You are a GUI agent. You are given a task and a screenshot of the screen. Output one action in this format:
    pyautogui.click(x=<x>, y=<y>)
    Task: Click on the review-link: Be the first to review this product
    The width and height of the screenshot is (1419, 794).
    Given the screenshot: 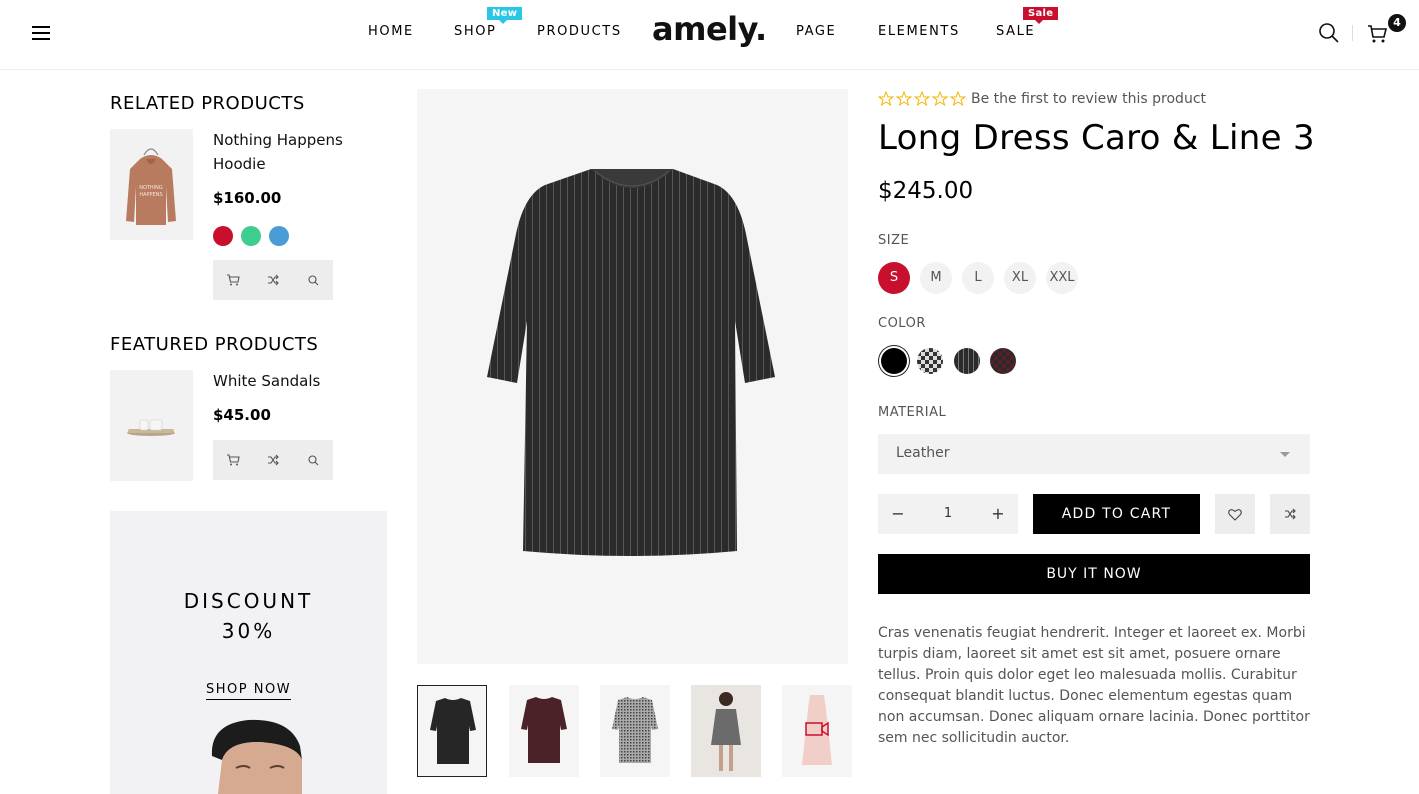 What is the action you would take?
    pyautogui.click(x=1088, y=99)
    